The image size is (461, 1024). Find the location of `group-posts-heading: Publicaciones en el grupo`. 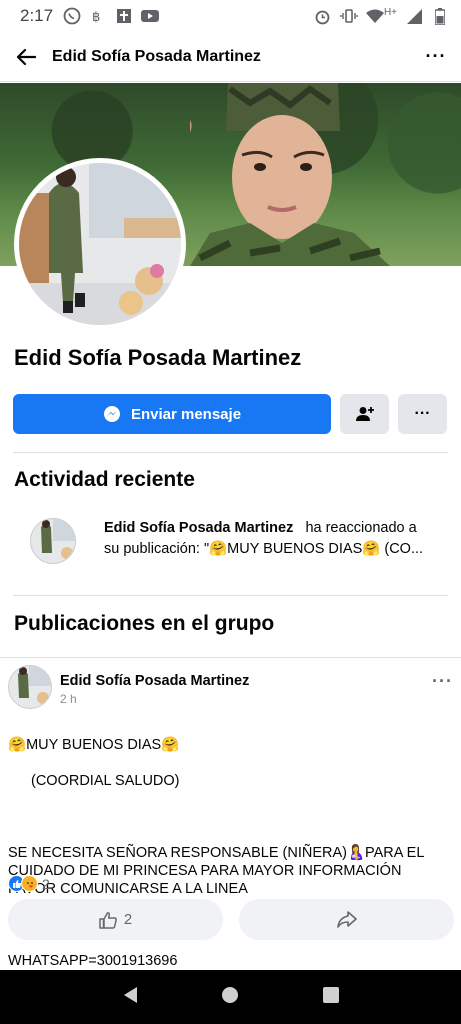

group-posts-heading: Publicaciones en el grupo is located at coordinates (144, 623).